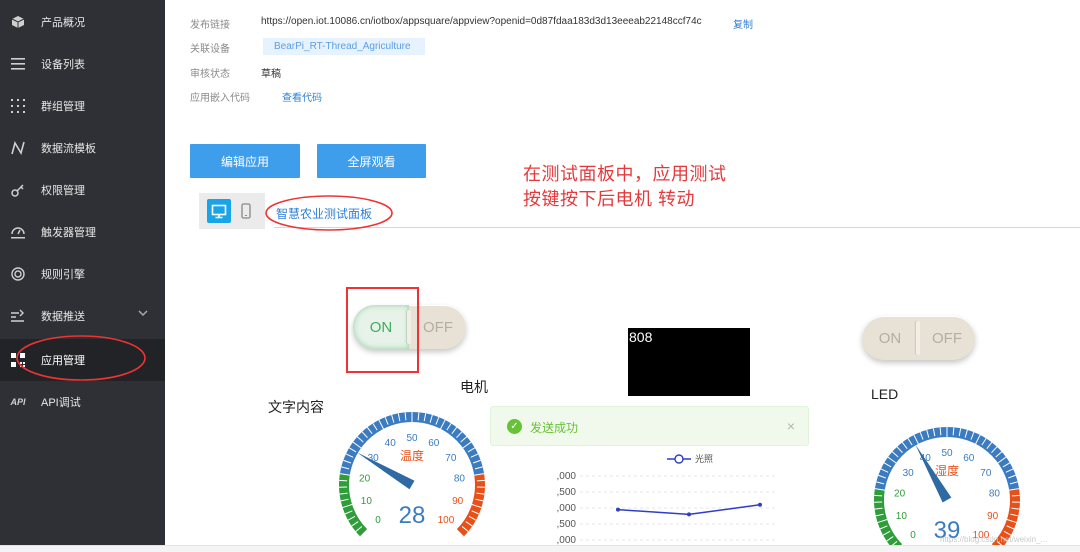 This screenshot has height=552, width=1080. I want to click on list-icon, so click(18, 64).